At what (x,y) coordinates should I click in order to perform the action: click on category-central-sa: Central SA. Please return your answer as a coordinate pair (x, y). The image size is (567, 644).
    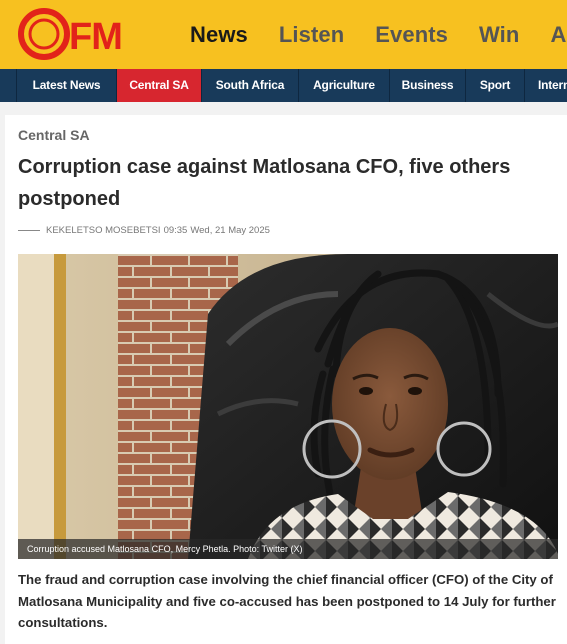
    Looking at the image, I should click on (159, 85).